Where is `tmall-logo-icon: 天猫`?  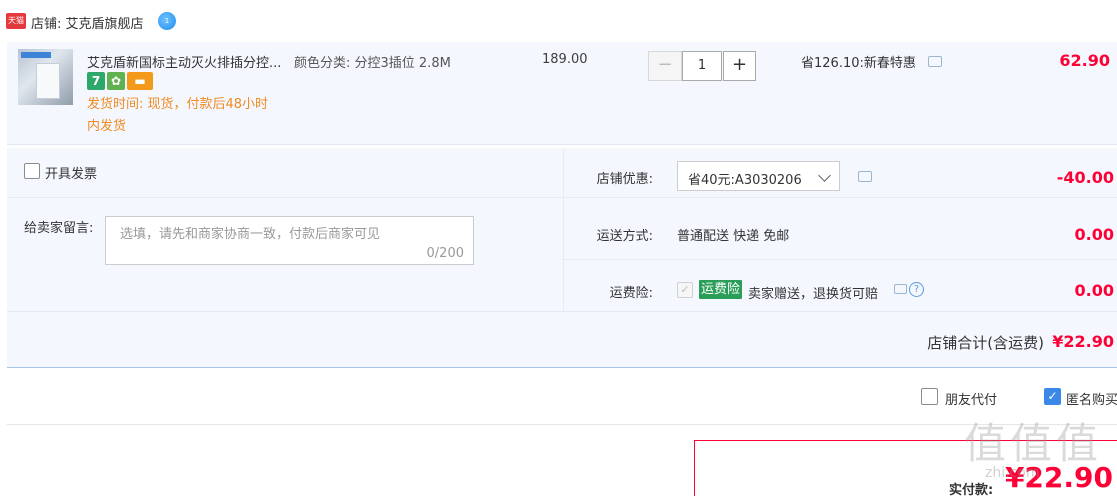
tmall-logo-icon: 天猫 is located at coordinates (16, 21).